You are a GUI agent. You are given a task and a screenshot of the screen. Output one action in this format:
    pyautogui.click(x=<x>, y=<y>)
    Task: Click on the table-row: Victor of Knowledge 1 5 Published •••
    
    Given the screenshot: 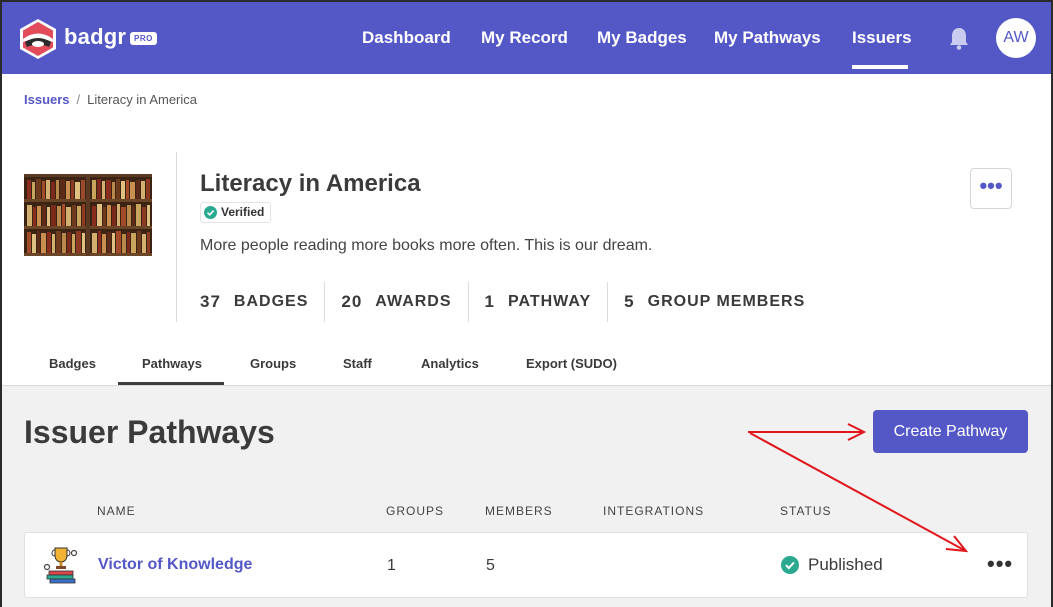 What is the action you would take?
    pyautogui.click(x=526, y=565)
    